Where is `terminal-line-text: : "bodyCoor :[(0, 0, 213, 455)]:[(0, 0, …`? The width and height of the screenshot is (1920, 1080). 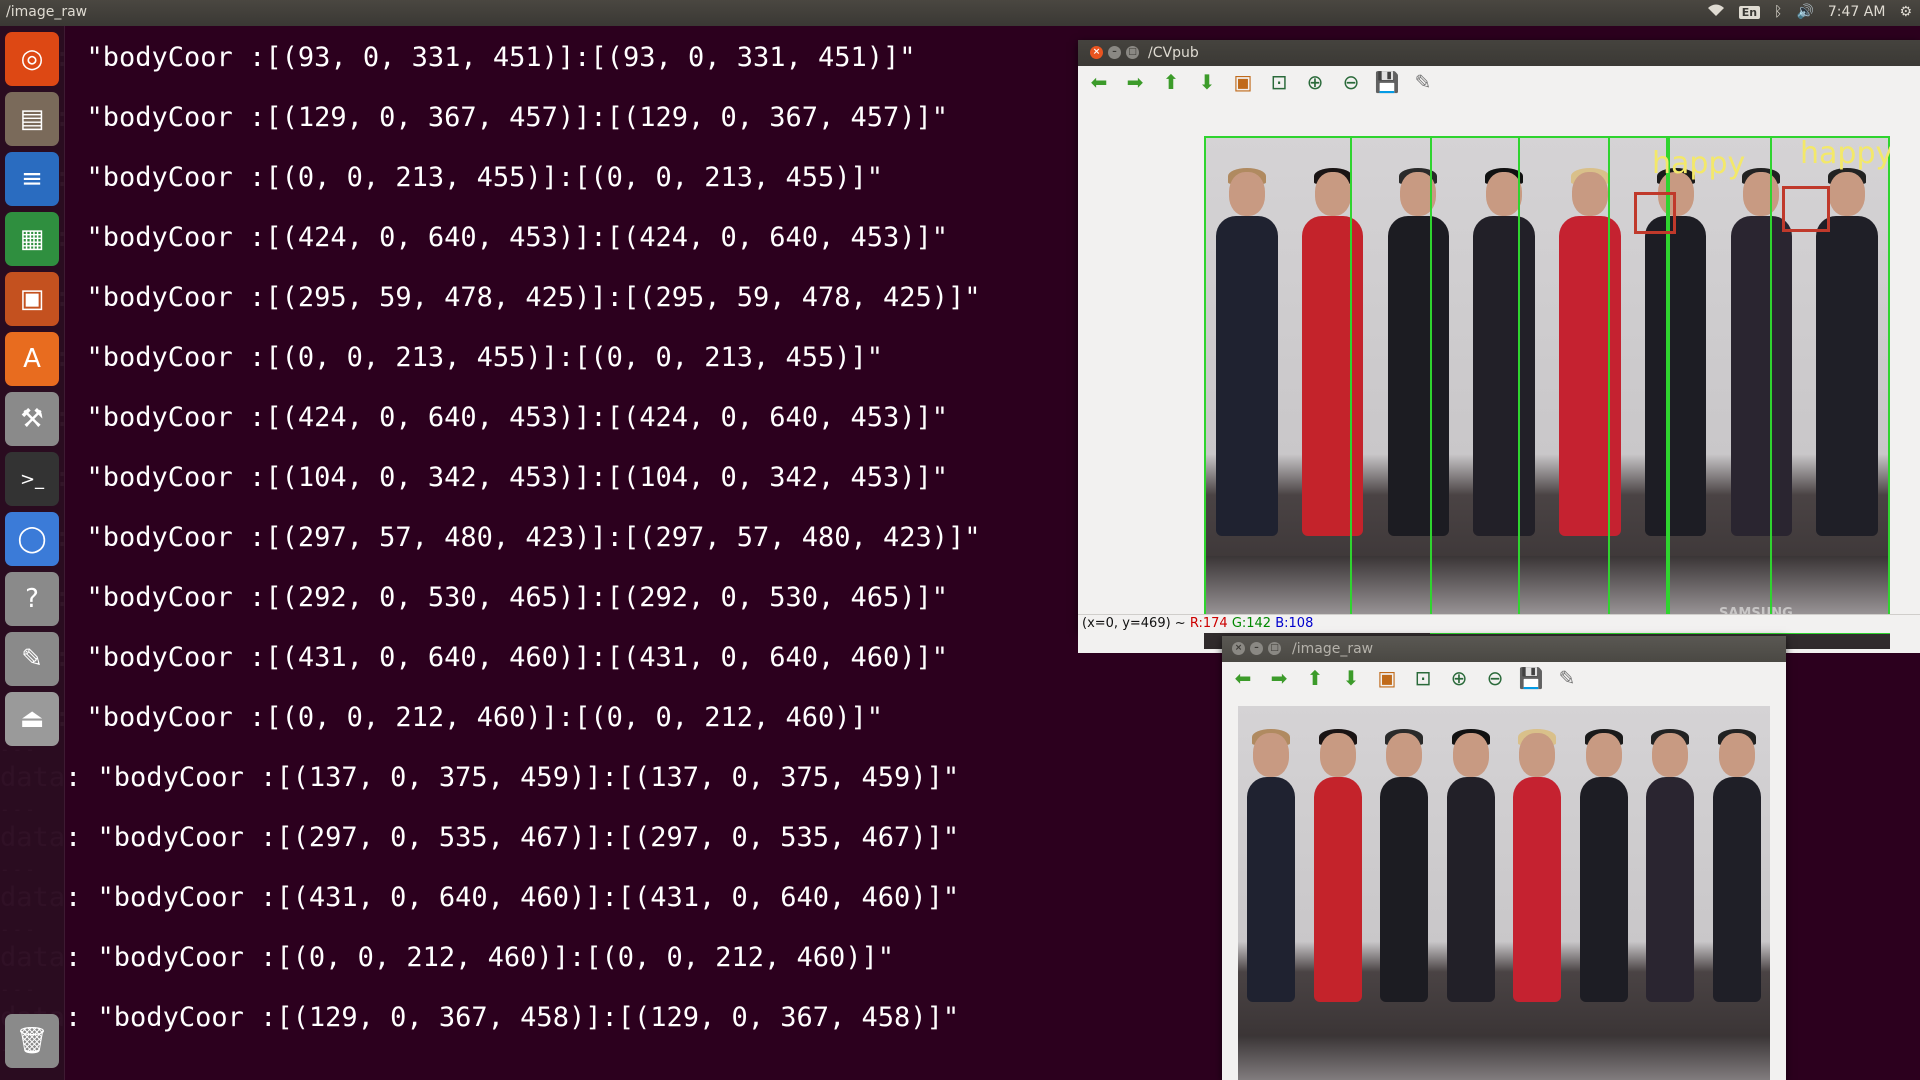
terminal-line-text: : "bodyCoor :[(0, 0, 213, 455)]:[(0, 0, … is located at coordinates (469, 357).